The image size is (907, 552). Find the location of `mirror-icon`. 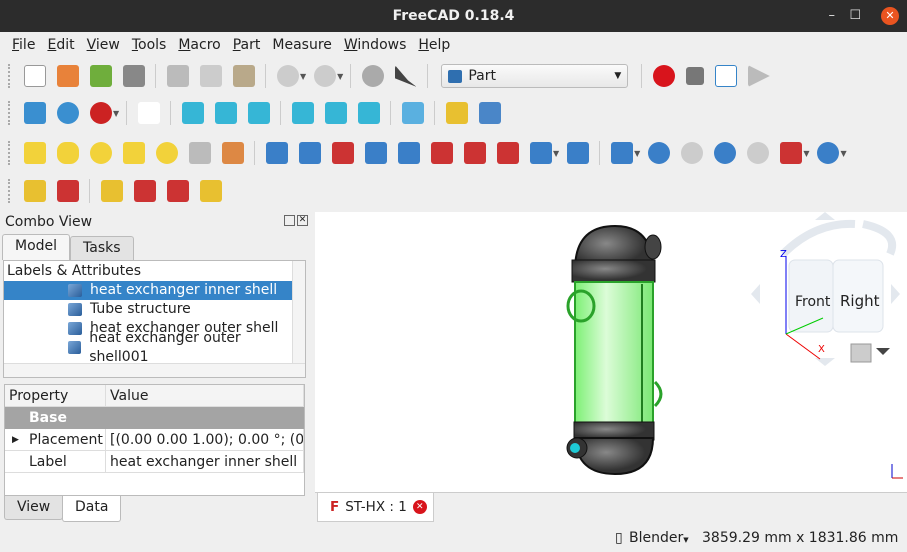

mirror-icon is located at coordinates (342, 153).